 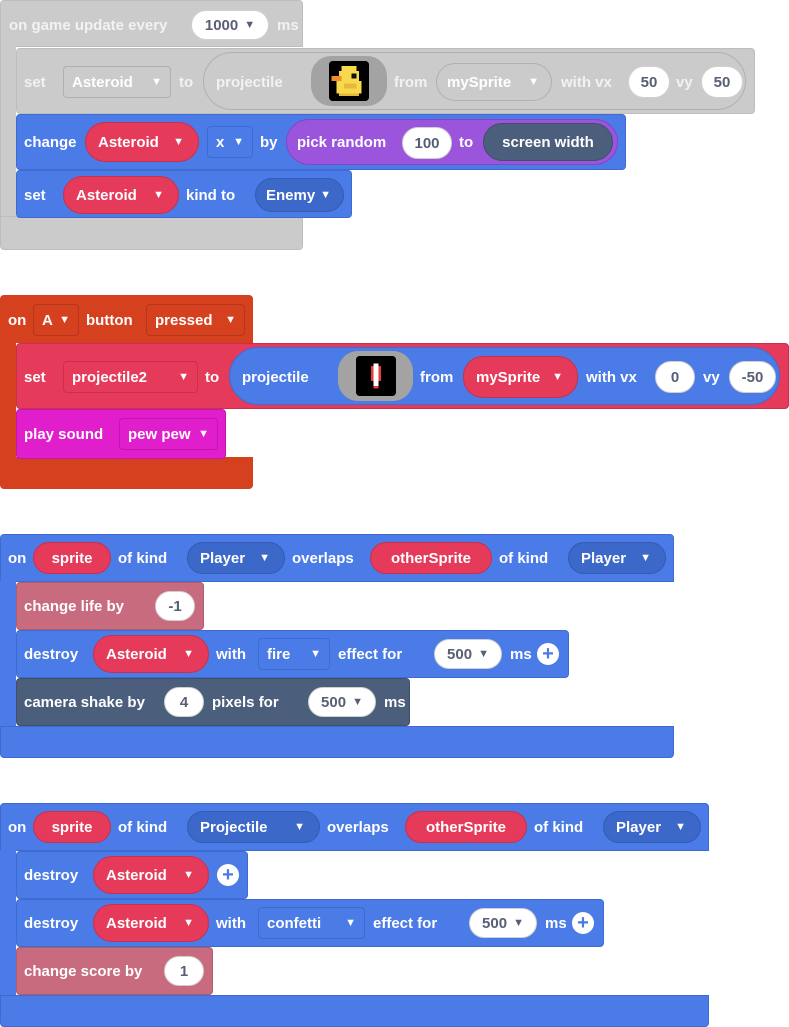 What do you see at coordinates (184, 971) in the screenshot?
I see `score-change-input: 1` at bounding box center [184, 971].